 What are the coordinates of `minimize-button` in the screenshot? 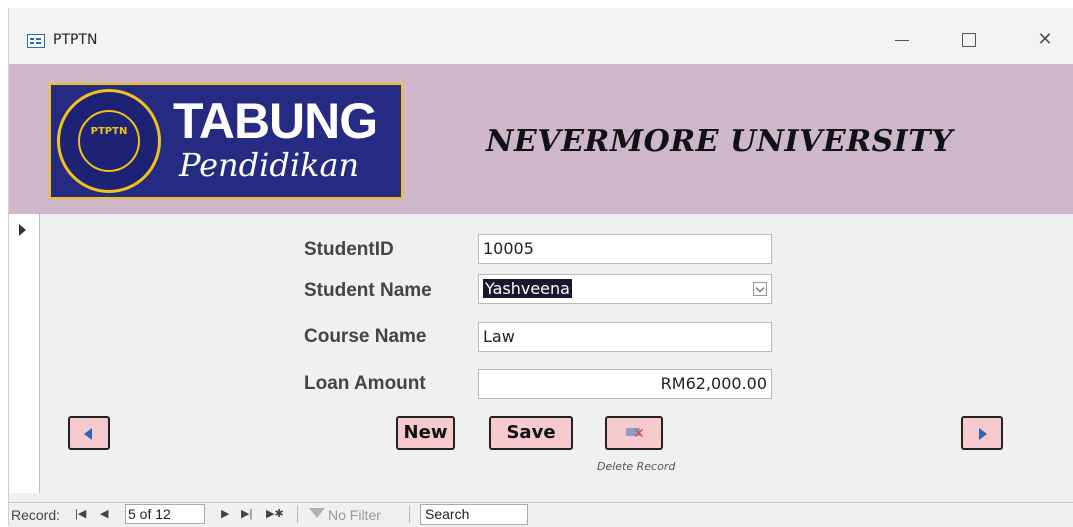 It's located at (902, 40).